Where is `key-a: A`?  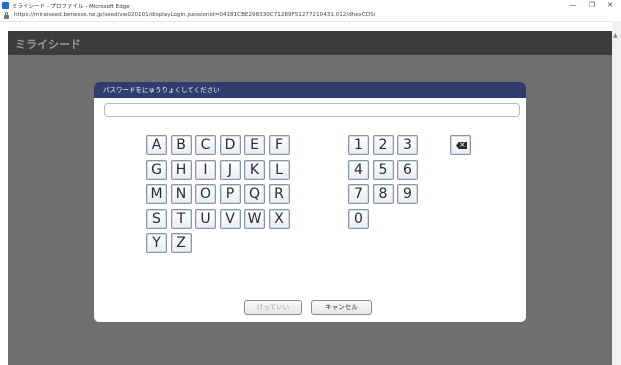
key-a: A is located at coordinates (156, 145).